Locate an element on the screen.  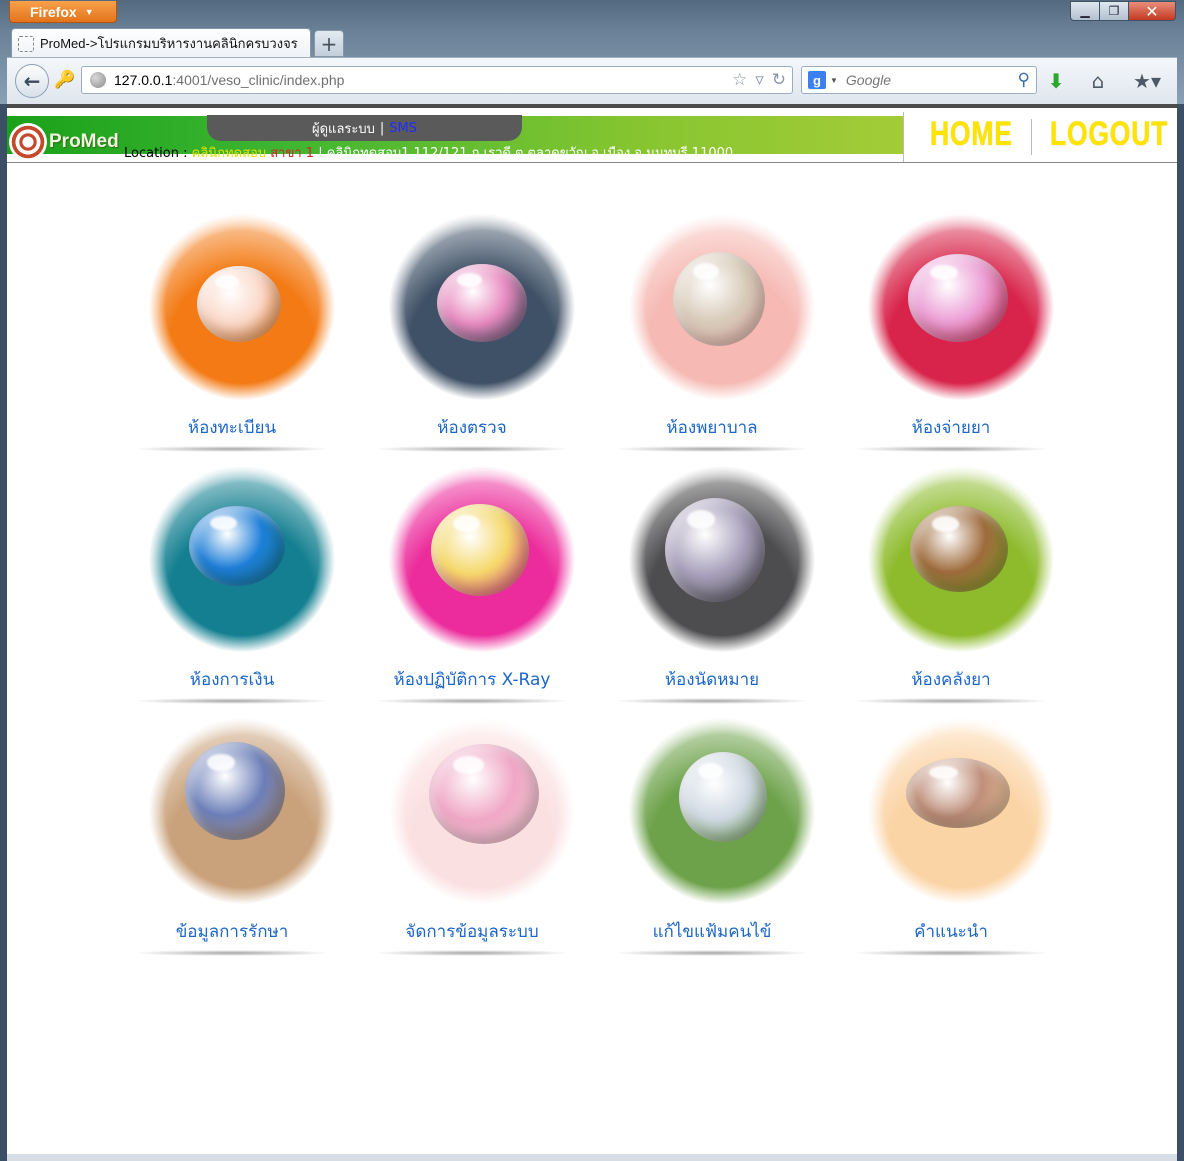
window-controls: ▁ ❐ ✕ is located at coordinates (1123, 11).